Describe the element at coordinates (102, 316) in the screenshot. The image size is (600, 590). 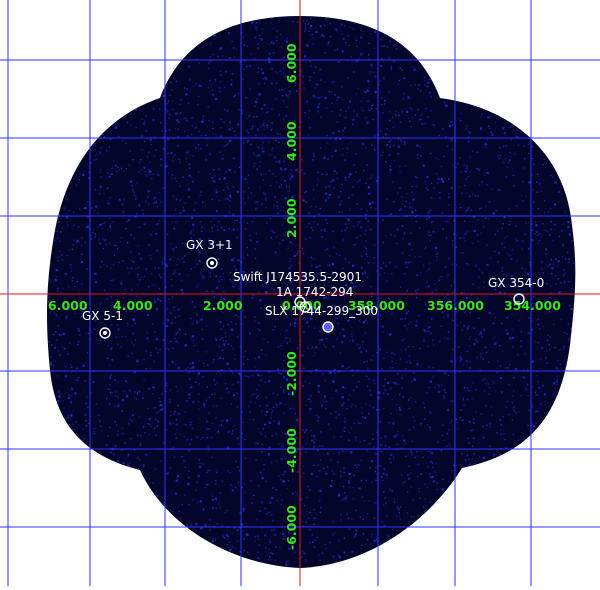
I see `source-label-gx-5-1: GX 5-1` at that location.